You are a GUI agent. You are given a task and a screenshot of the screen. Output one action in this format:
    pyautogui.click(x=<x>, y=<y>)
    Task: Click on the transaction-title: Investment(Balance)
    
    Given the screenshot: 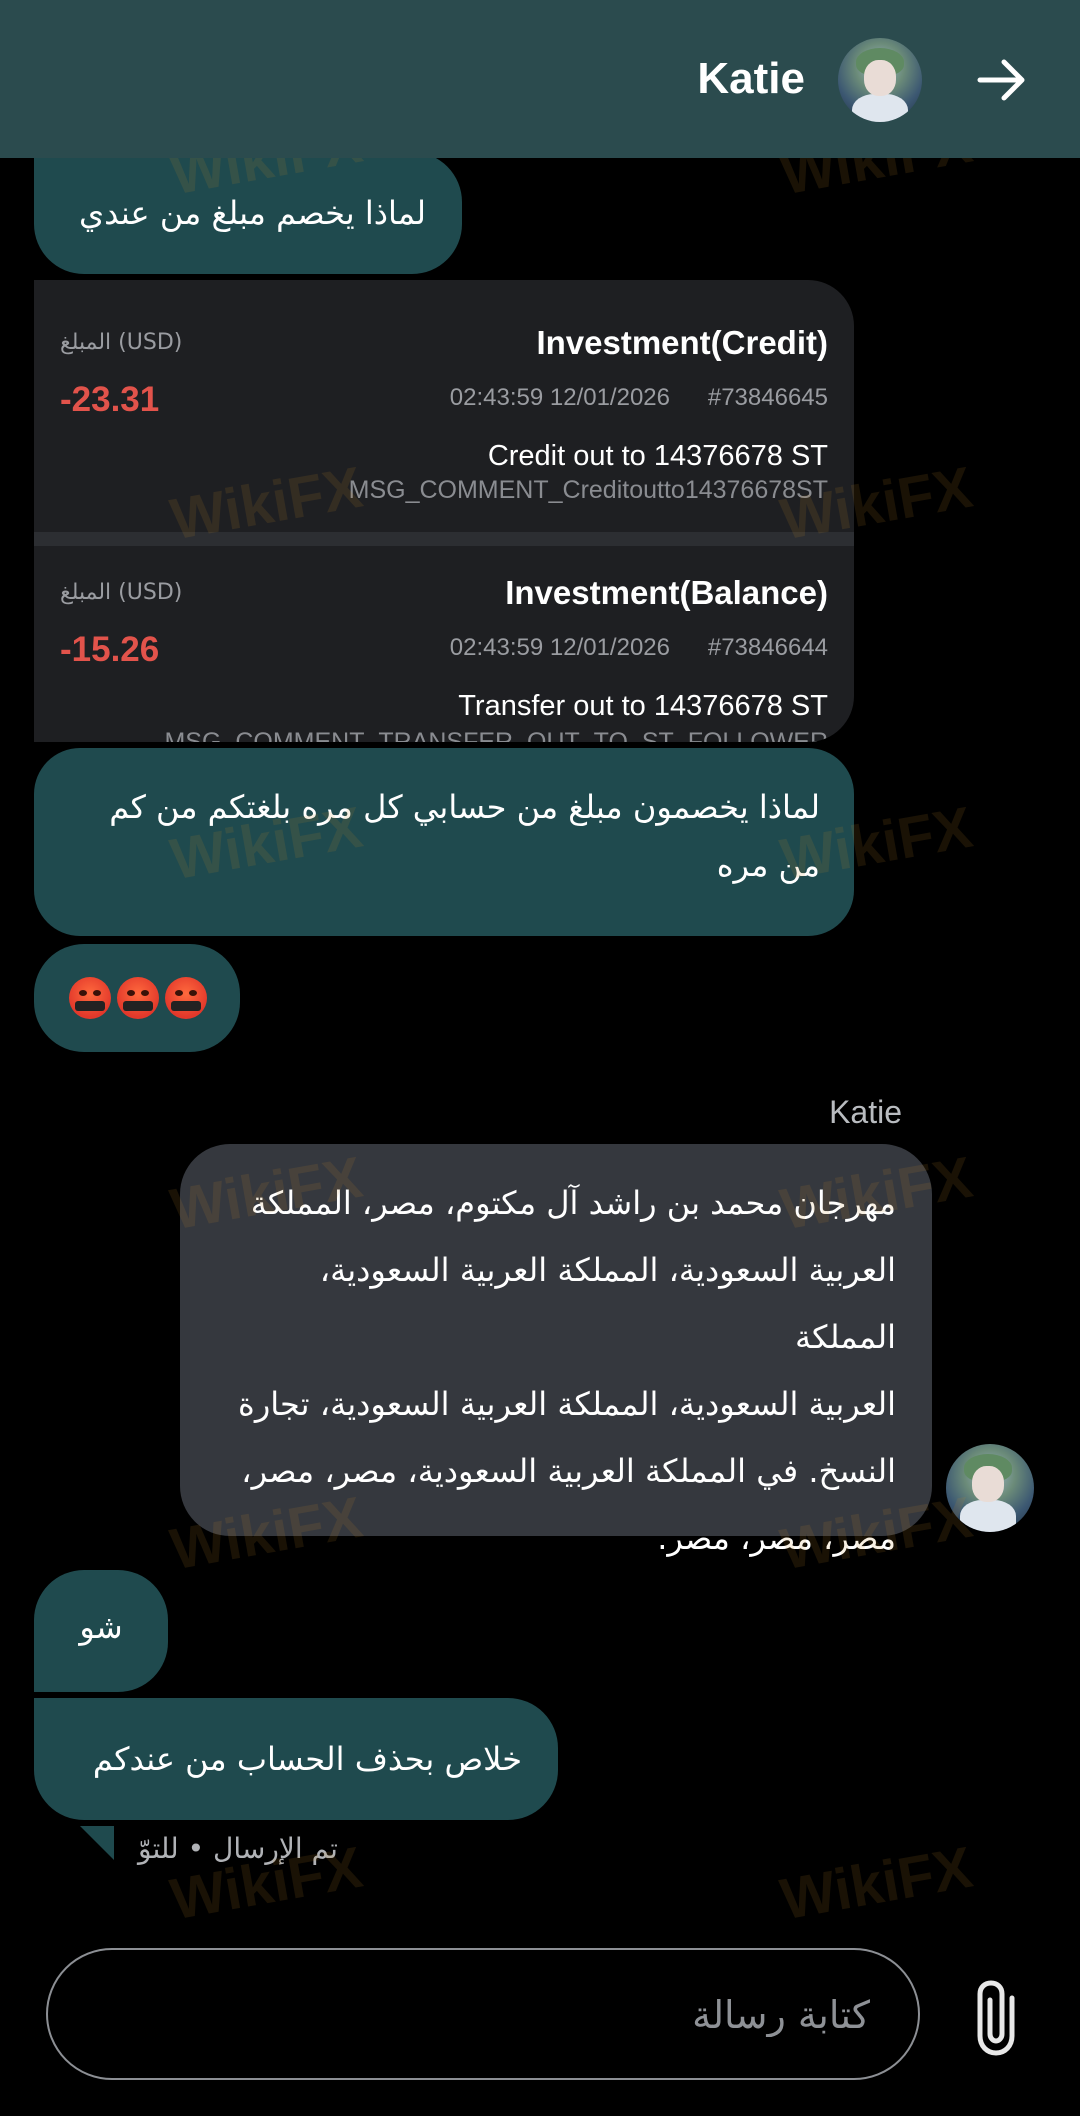 What is the action you would take?
    pyautogui.click(x=666, y=592)
    